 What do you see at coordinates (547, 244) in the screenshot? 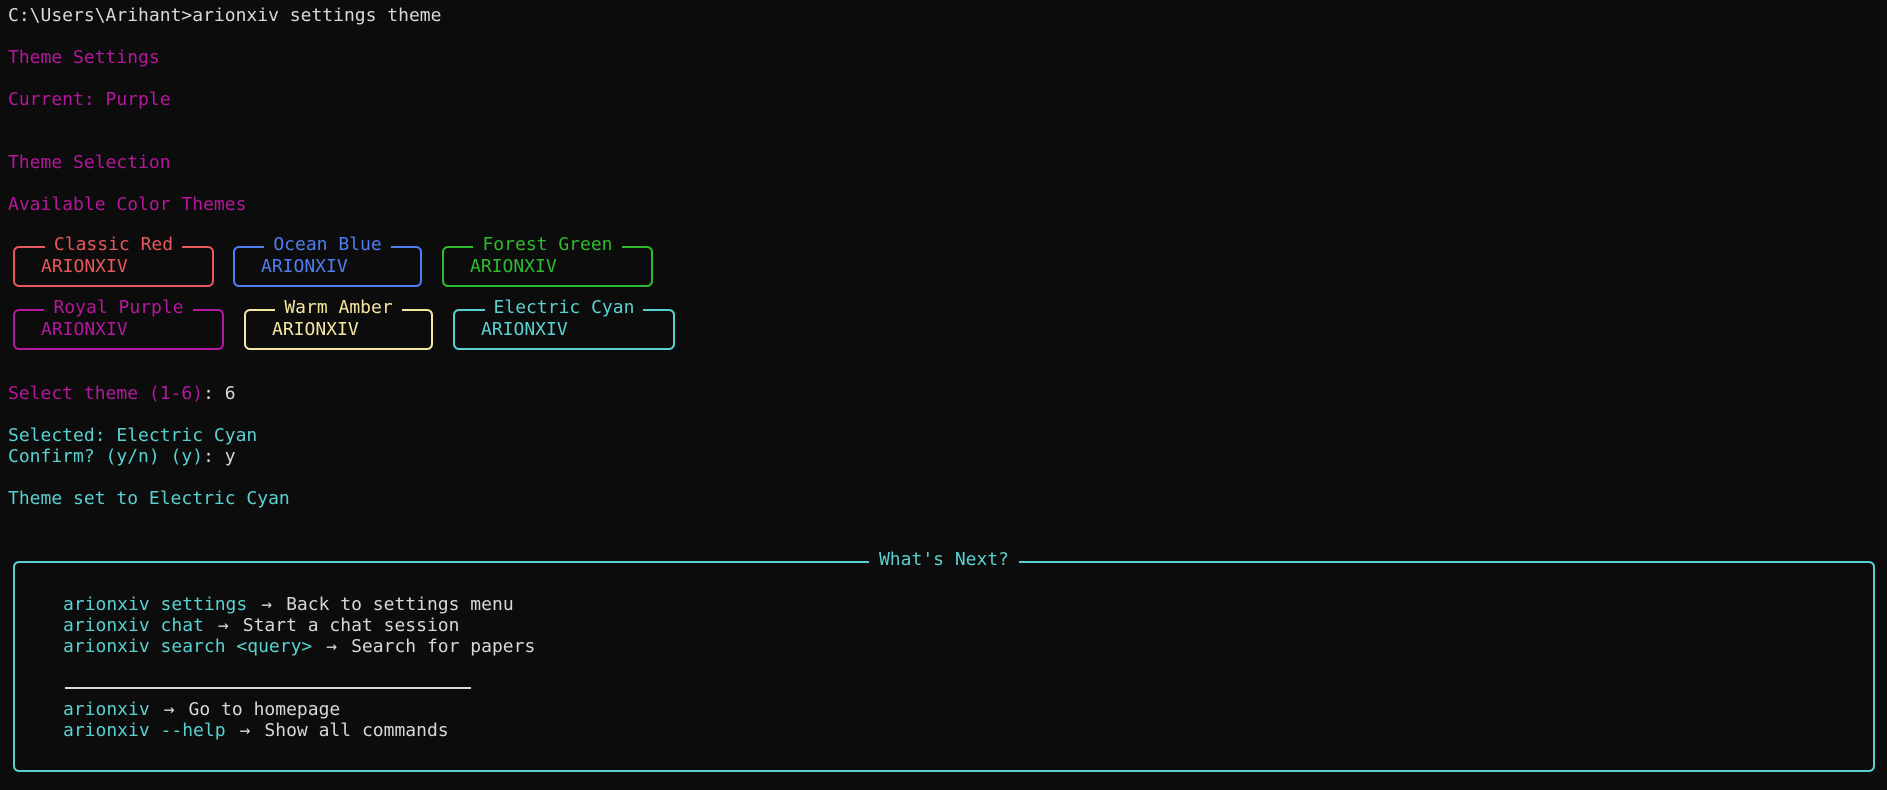
I see `theme-card-title: Forest Green` at bounding box center [547, 244].